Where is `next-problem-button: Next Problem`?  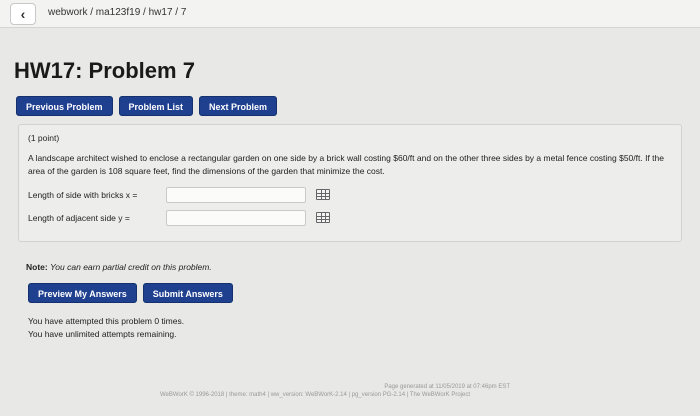
next-problem-button: Next Problem is located at coordinates (238, 106).